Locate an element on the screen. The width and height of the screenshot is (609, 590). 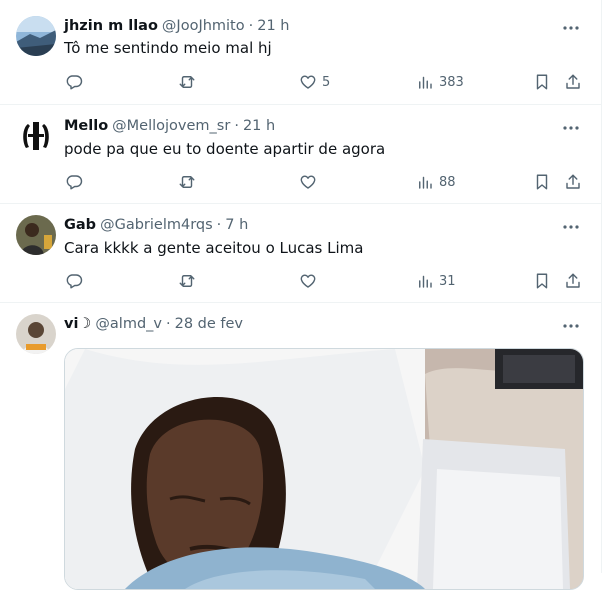
post-header: Gab @Gabrielm4rqs · 7 h is located at coordinates (156, 225).